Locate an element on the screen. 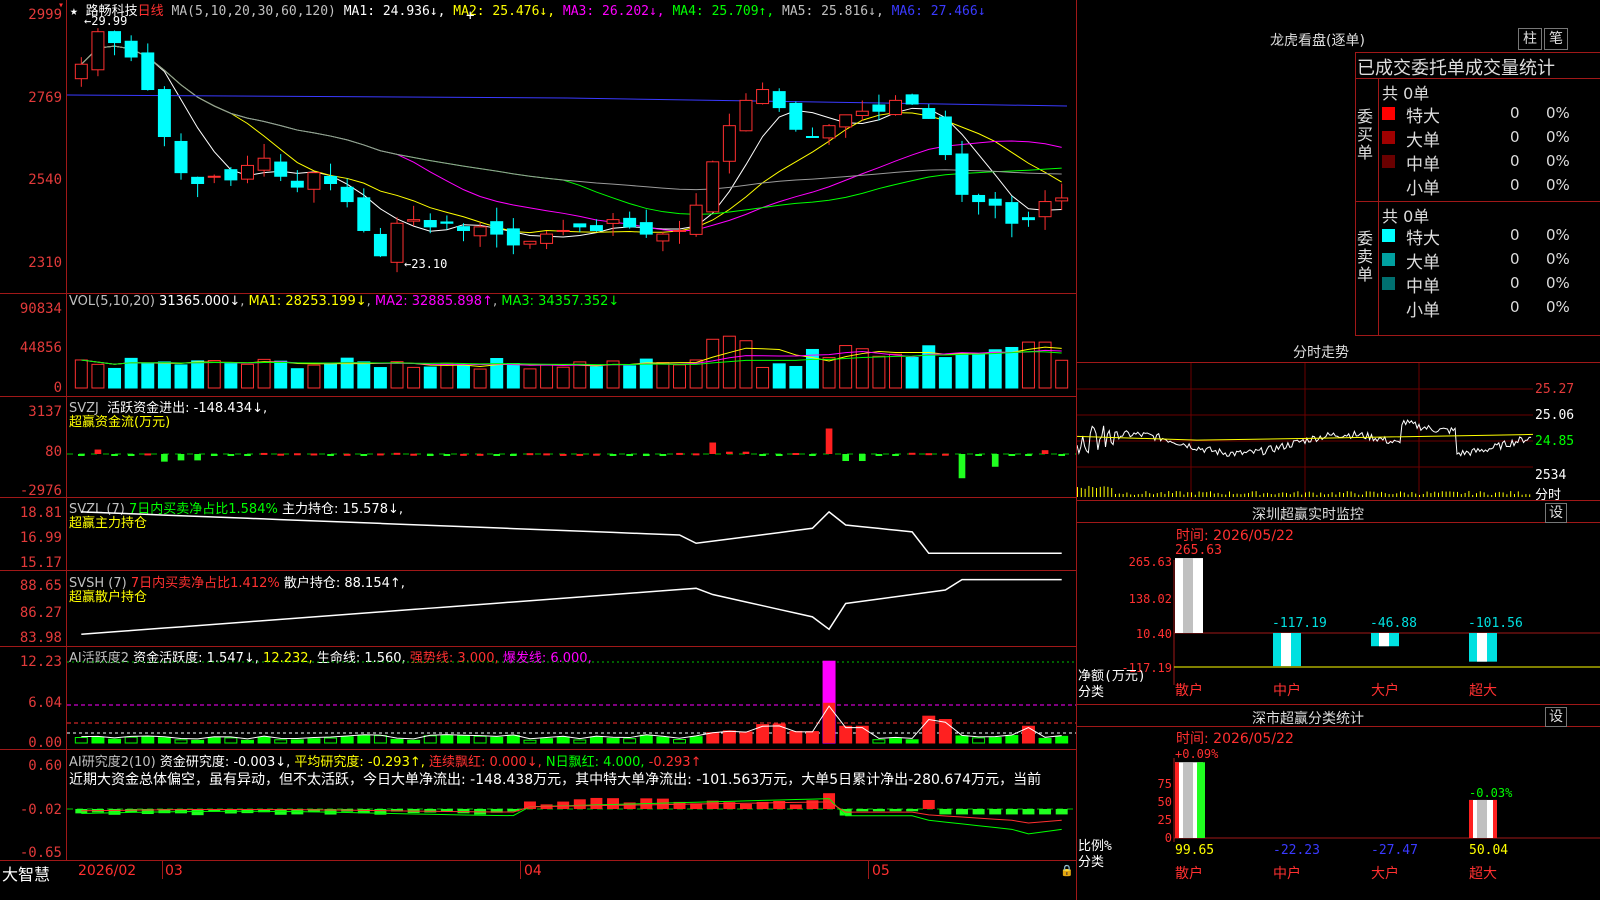 This screenshot has width=1600, height=900. stat-settings-button: 设 is located at coordinates (1556, 717).